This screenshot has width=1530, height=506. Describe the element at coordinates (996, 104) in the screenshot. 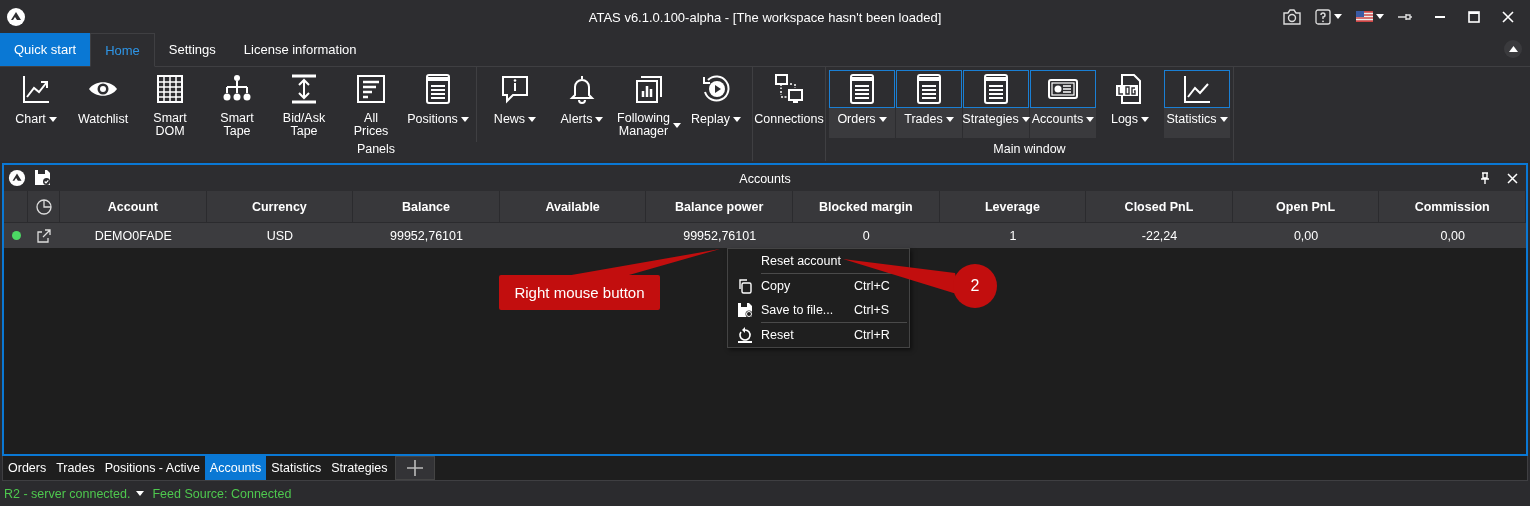

I see `ribbon-button: Strategies` at that location.